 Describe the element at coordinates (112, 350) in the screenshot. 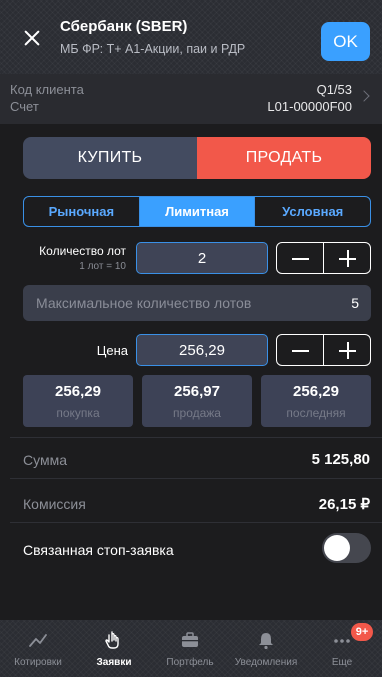

I see `price-label: Цена` at that location.